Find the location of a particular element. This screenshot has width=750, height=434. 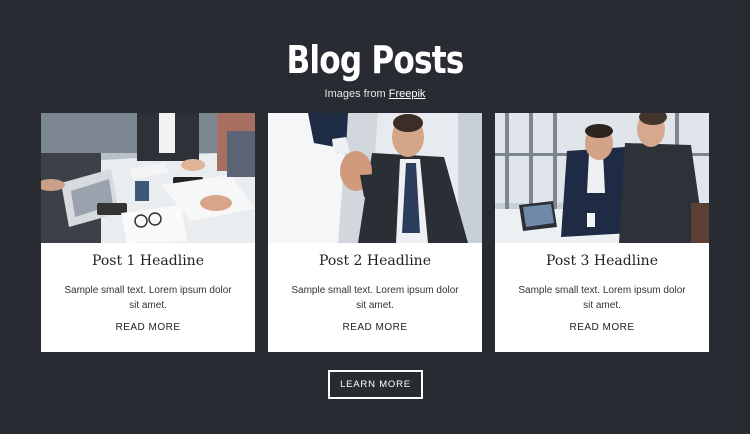

image-credit-prefix: Images from is located at coordinates (355, 94).